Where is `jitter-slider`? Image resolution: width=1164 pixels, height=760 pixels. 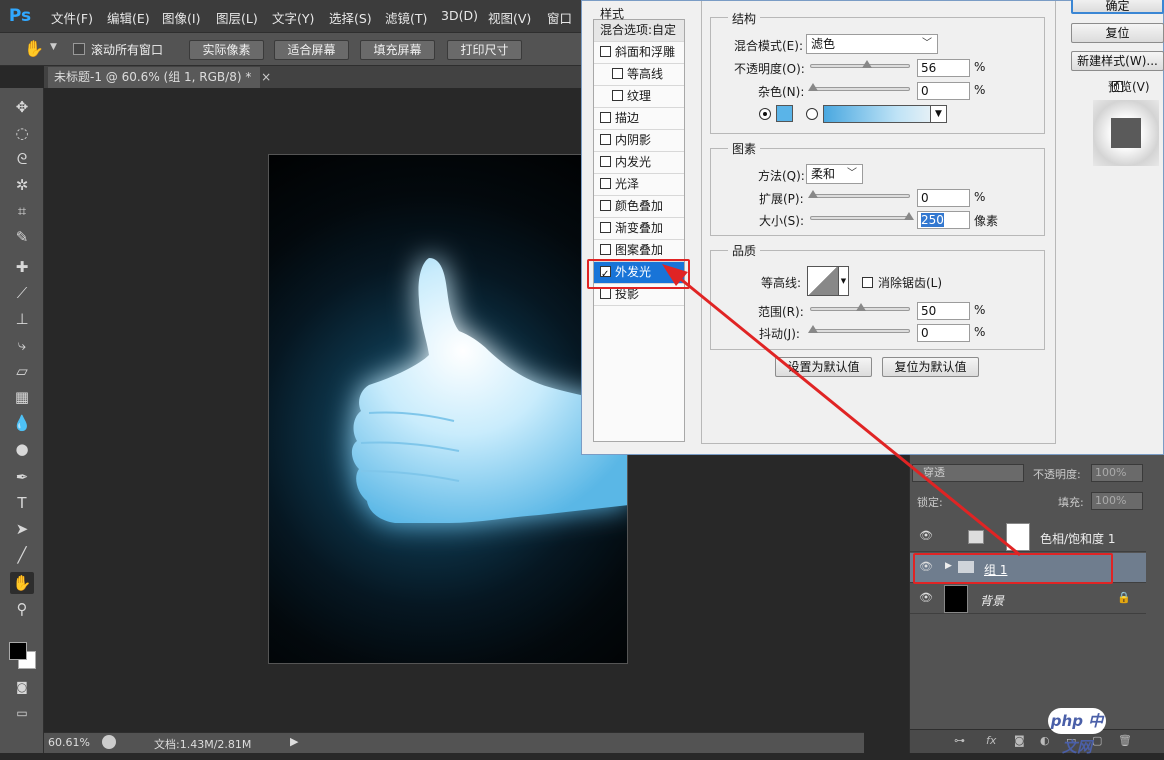 jitter-slider is located at coordinates (859, 329).